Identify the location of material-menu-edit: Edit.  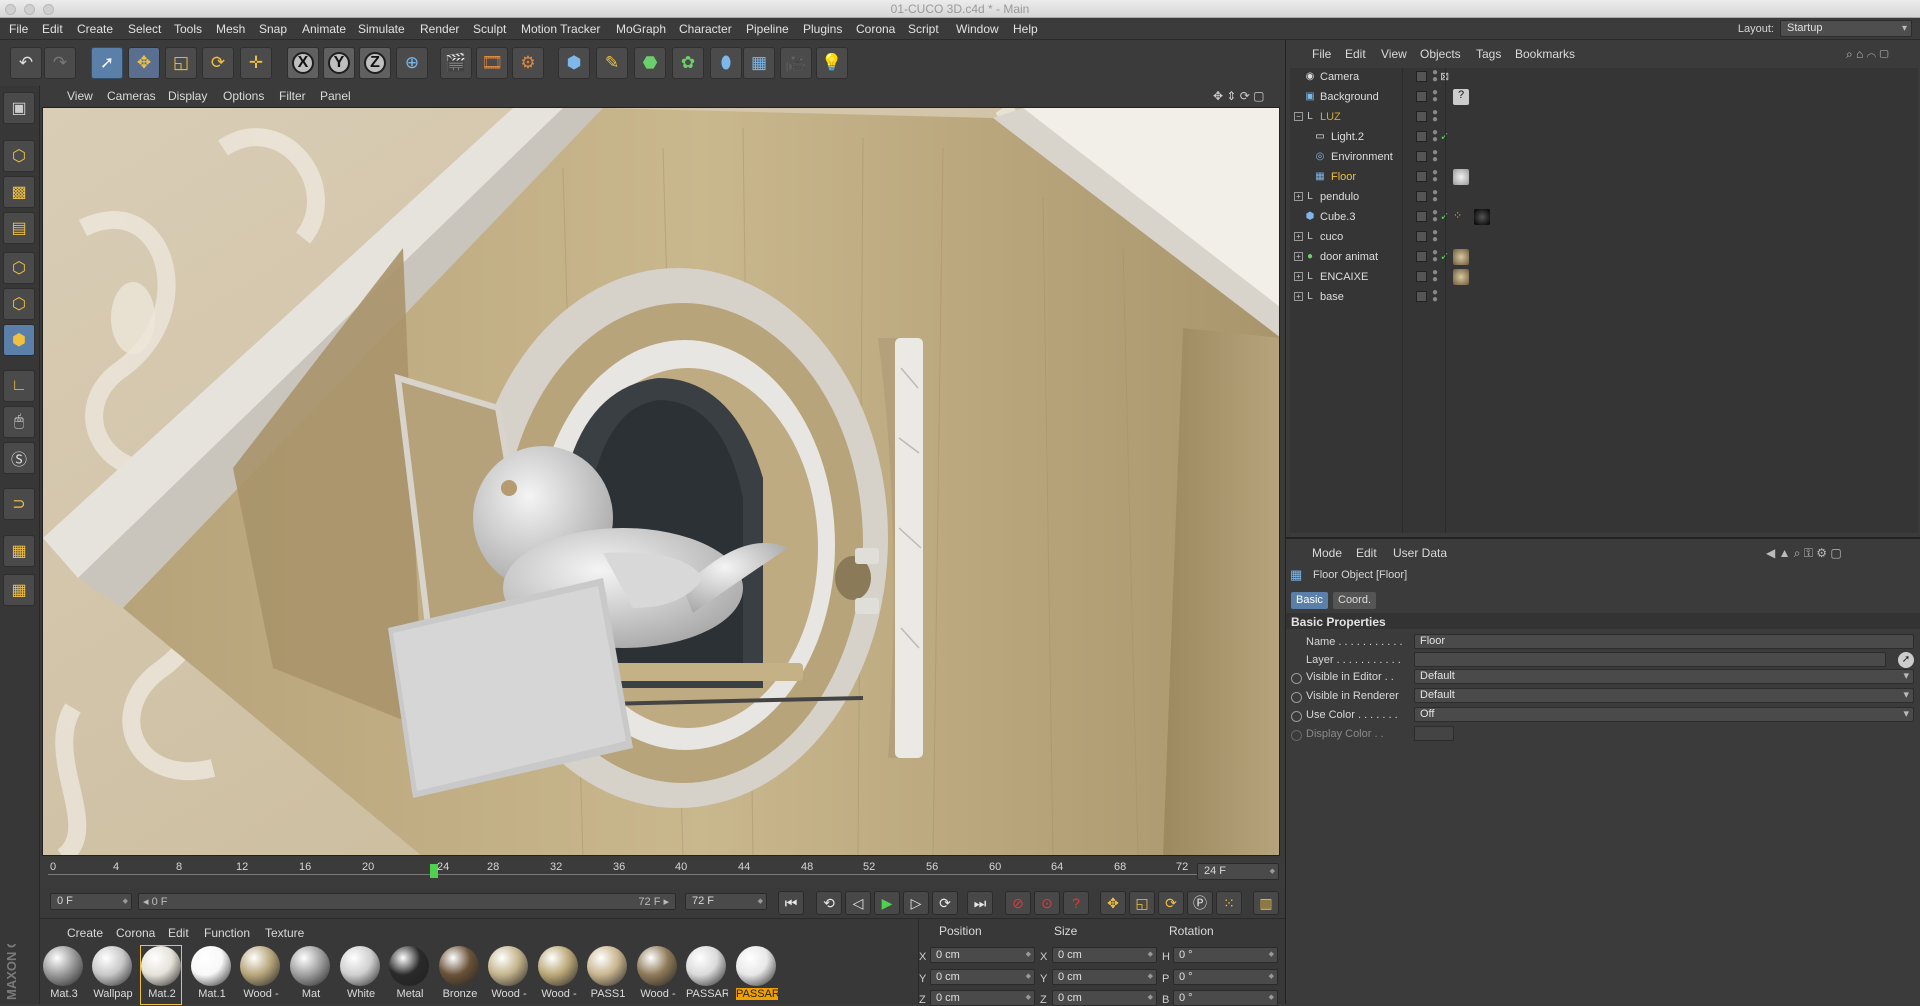
(178, 933).